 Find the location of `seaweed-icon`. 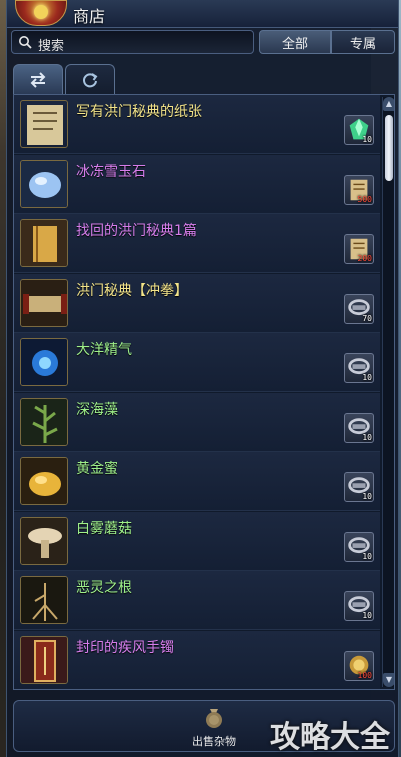

seaweed-icon is located at coordinates (44, 421).